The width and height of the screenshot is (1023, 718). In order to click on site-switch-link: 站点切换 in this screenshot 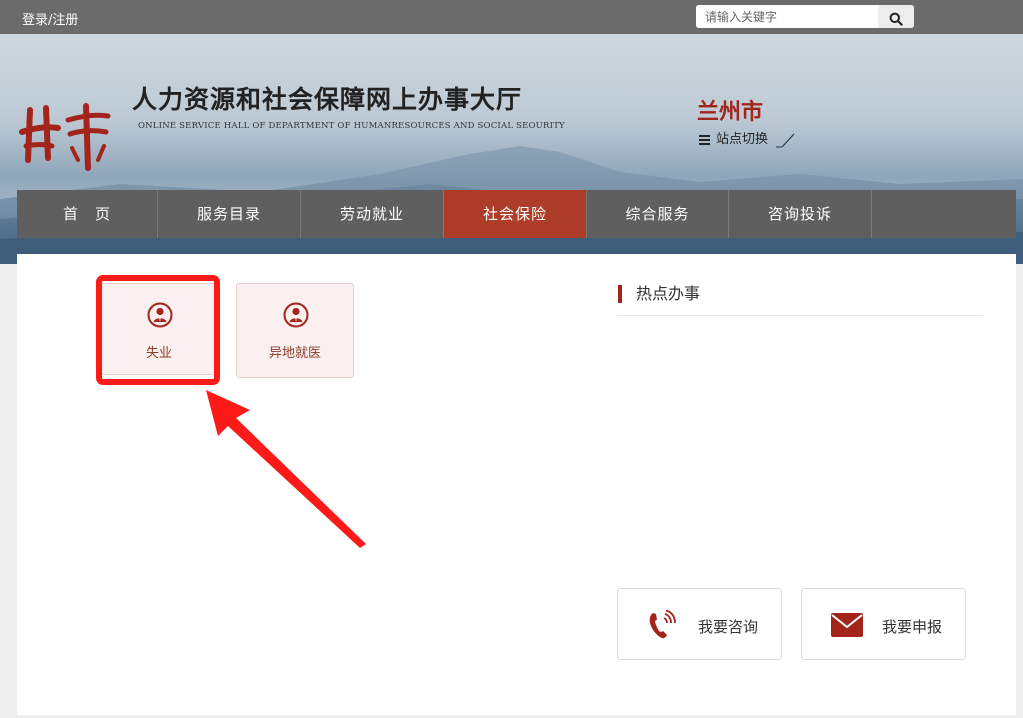, I will do `click(733, 137)`.